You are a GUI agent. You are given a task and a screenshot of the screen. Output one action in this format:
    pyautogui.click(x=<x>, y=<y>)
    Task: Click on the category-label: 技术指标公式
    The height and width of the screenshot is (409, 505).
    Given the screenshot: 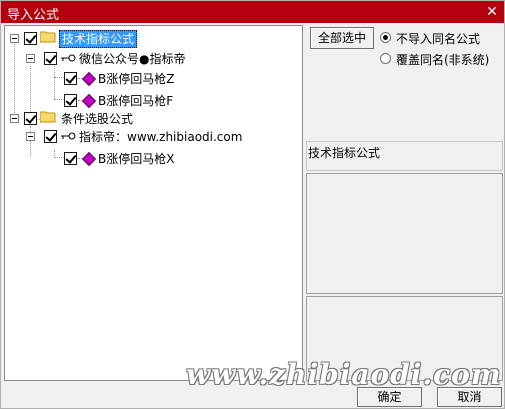 What is the action you would take?
    pyautogui.click(x=344, y=153)
    